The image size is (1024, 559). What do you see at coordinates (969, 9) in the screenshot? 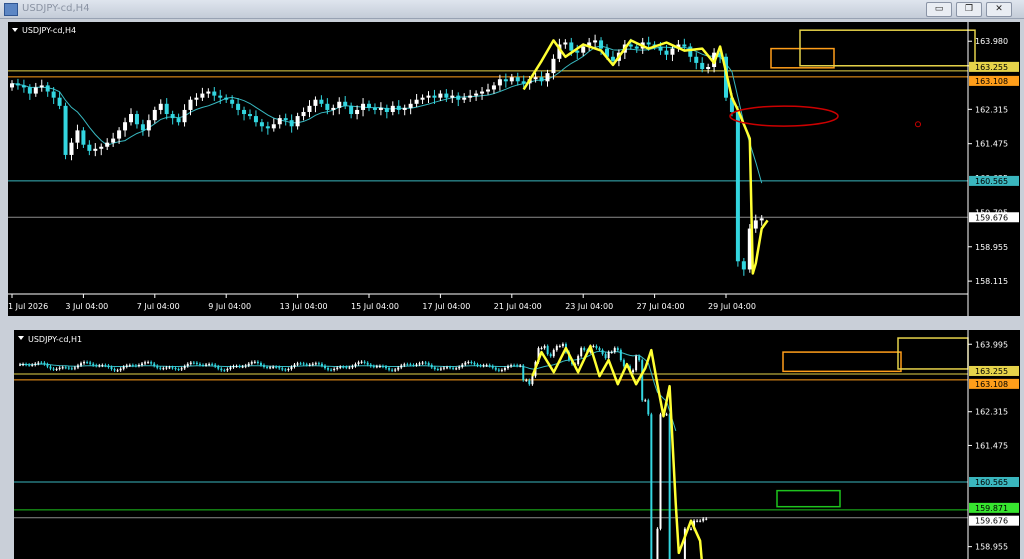
I see `restore-button: ❐` at bounding box center [969, 9].